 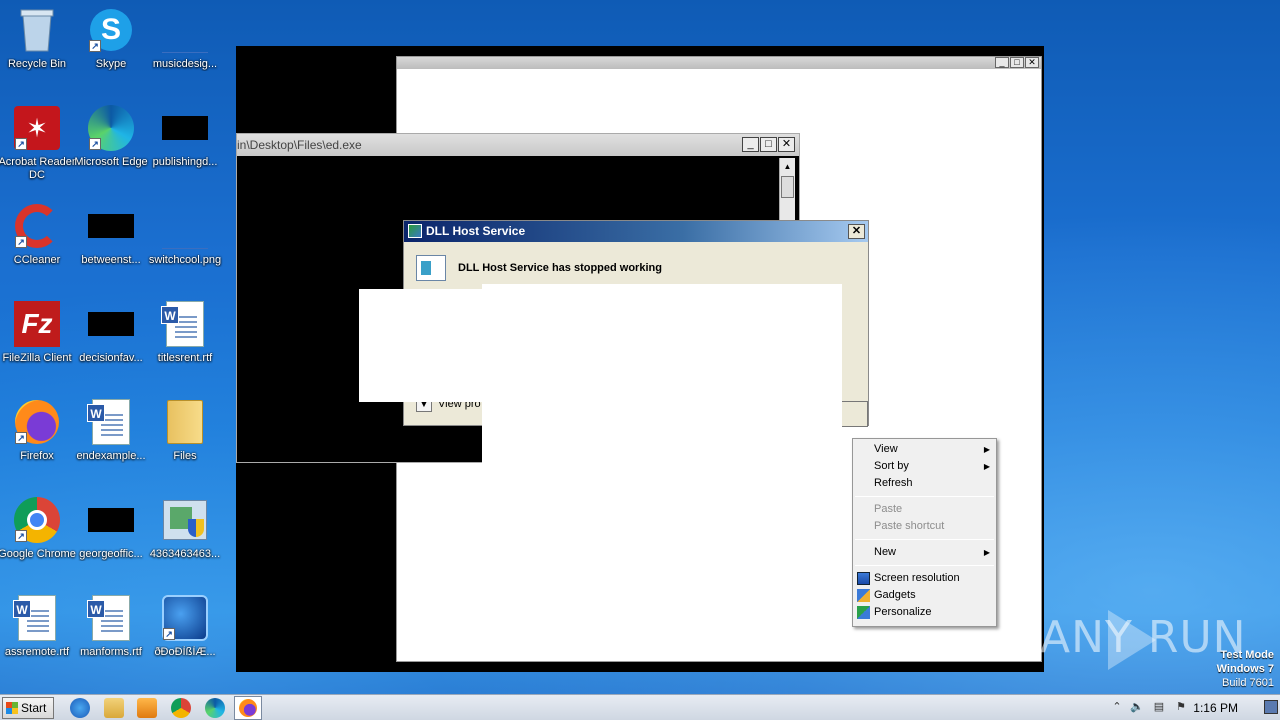 What do you see at coordinates (1245, 669) in the screenshot?
I see `test-mode-info: Test Mode Windows 7 Build 7601` at bounding box center [1245, 669].